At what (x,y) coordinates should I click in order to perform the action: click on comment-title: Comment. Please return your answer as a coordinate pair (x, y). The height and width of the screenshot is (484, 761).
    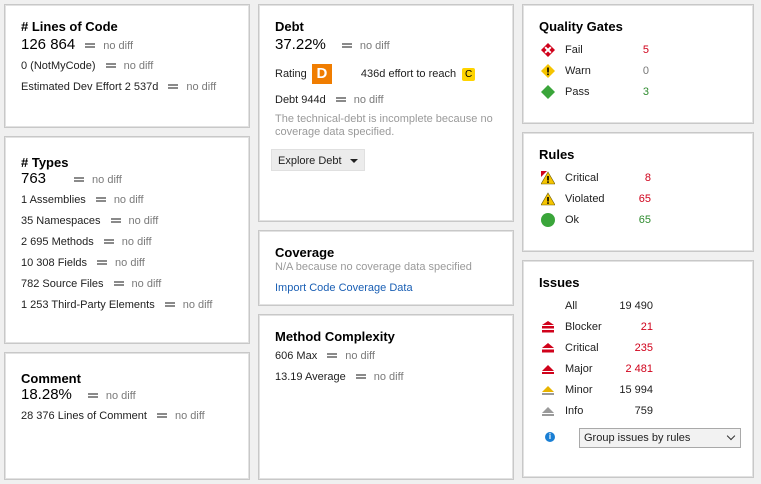
    Looking at the image, I should click on (51, 378).